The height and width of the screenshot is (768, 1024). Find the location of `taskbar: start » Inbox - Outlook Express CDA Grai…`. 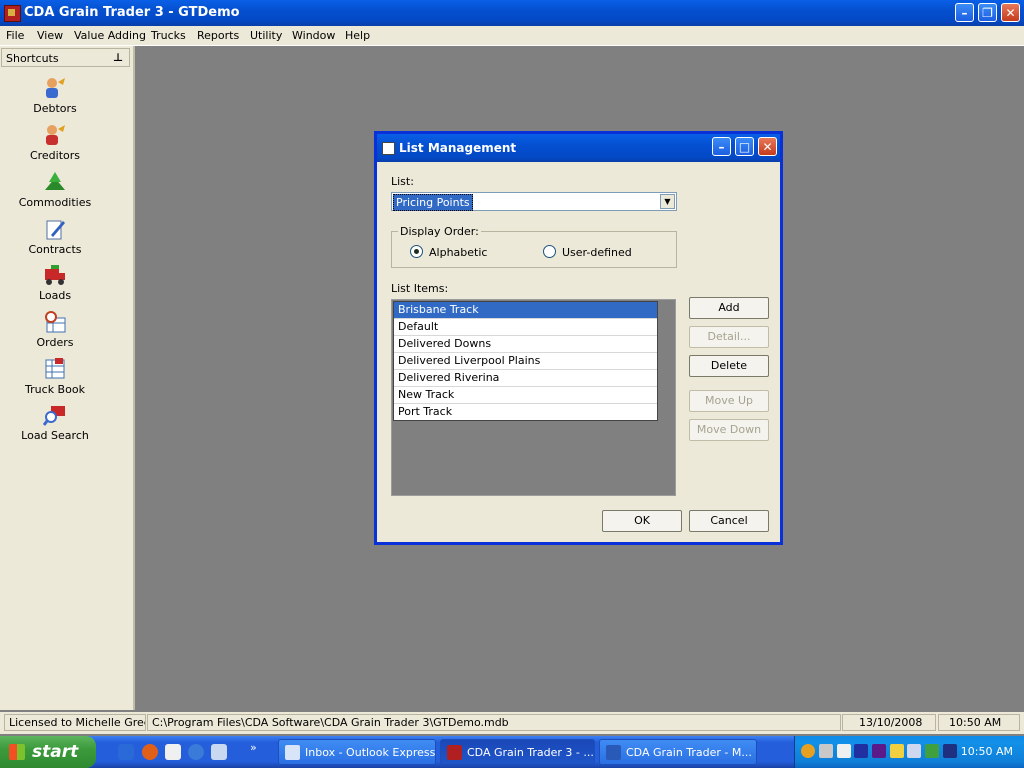

taskbar: start » Inbox - Outlook Express CDA Grai… is located at coordinates (512, 752).